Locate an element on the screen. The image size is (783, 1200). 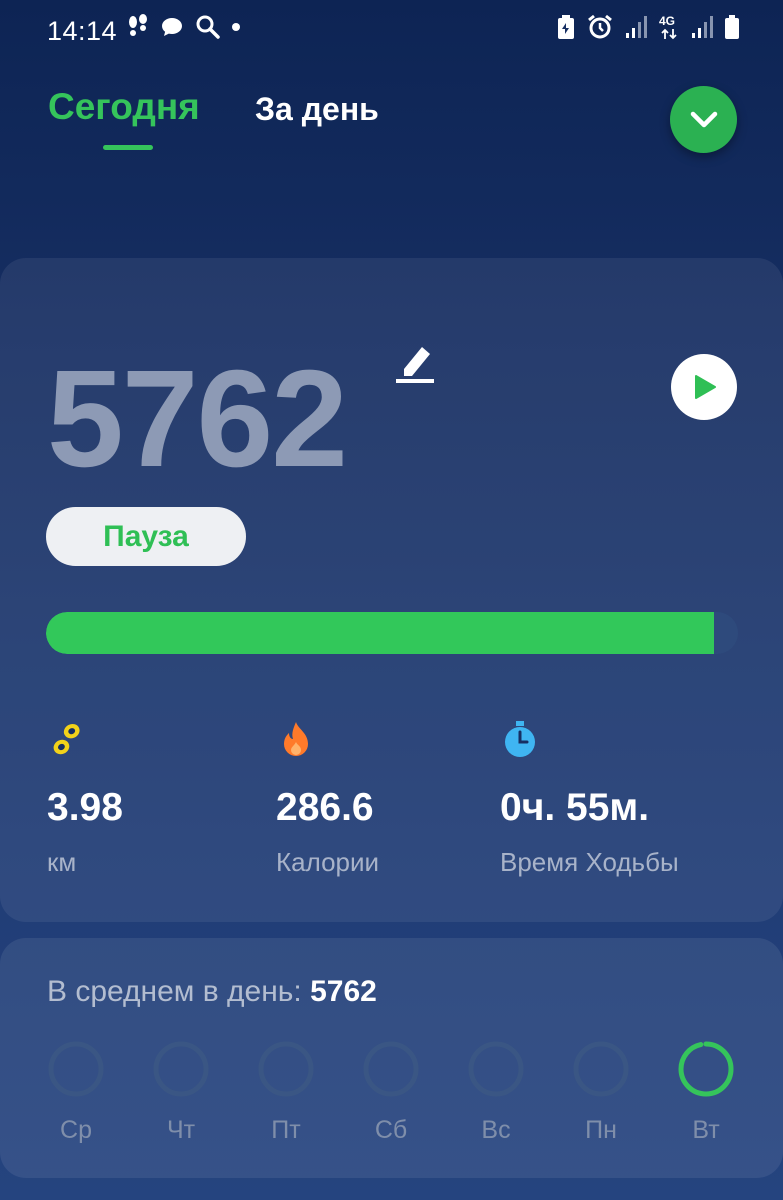
chevron-down-icon is located at coordinates (703, 119).